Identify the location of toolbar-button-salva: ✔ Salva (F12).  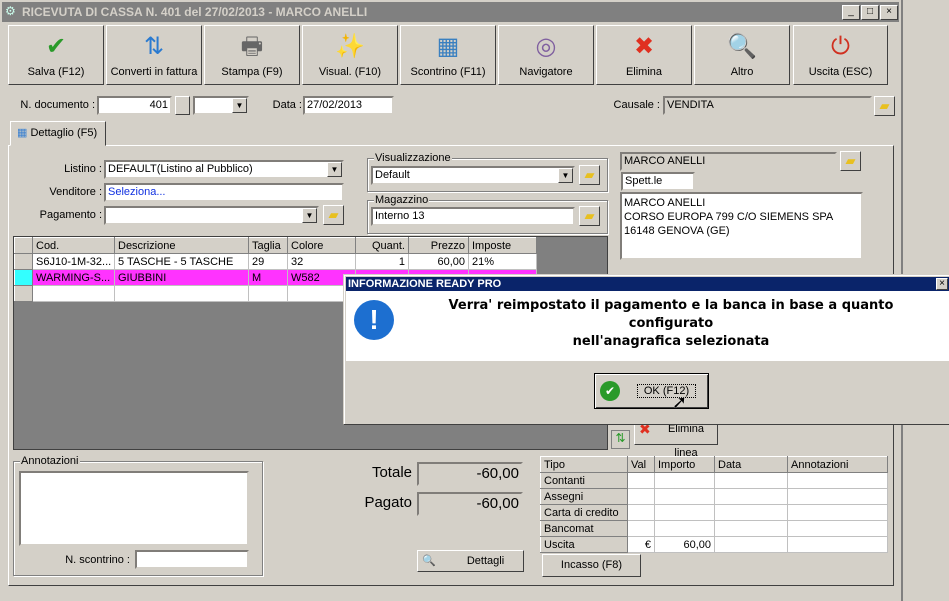
(56, 55).